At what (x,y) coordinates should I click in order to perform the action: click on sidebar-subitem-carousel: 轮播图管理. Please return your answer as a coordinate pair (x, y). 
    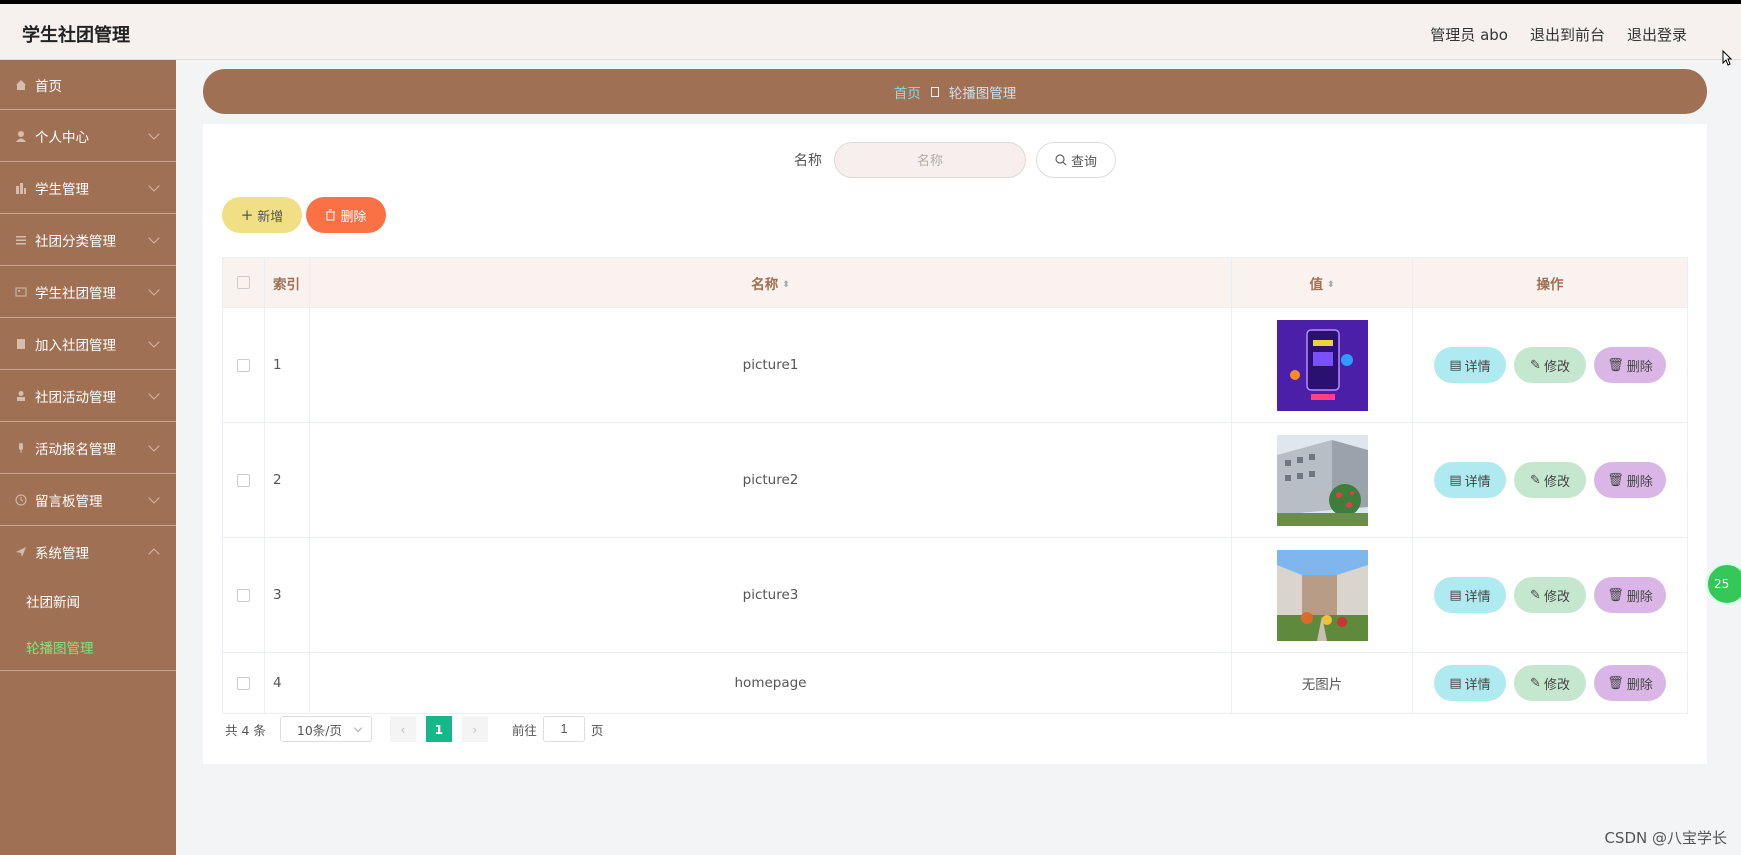
    Looking at the image, I should click on (88, 647).